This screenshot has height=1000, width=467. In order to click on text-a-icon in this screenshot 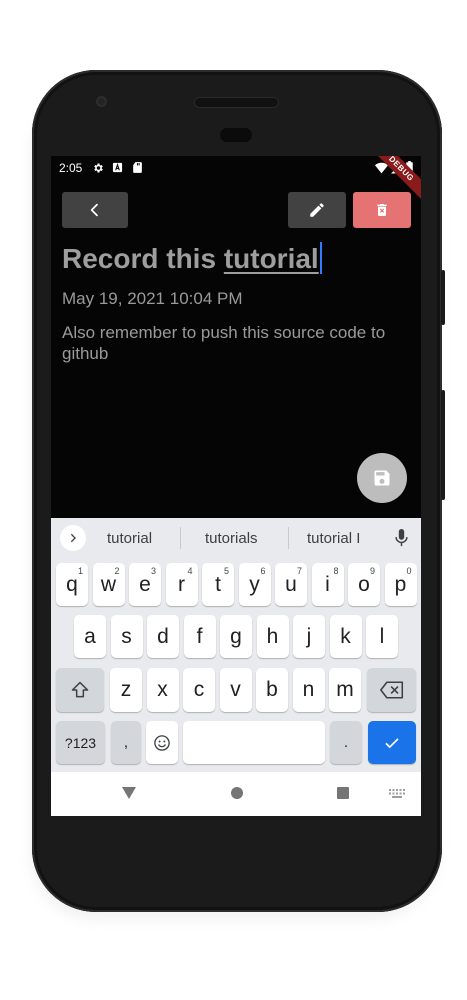, I will do `click(117, 167)`.